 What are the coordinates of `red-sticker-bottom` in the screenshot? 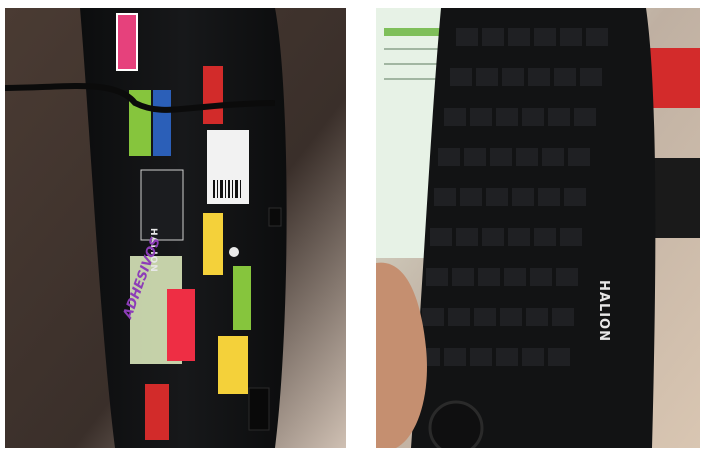 It's located at (157, 412).